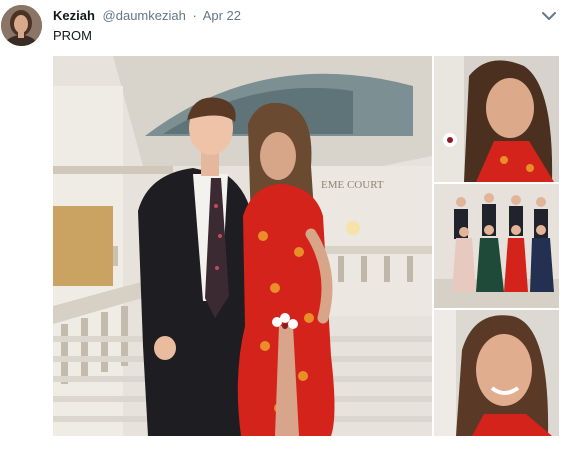  Describe the element at coordinates (144, 15) in the screenshot. I see `user-handle: @daumkeziah` at that location.